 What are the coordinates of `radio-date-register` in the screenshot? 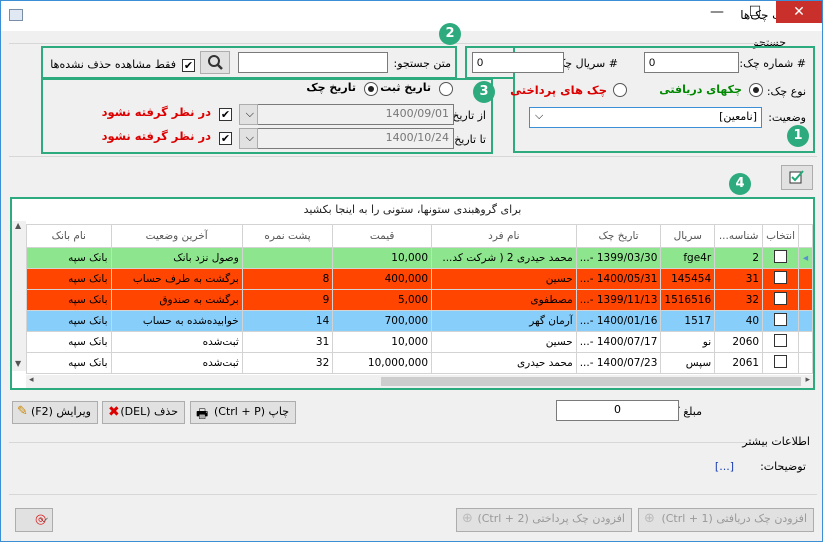 It's located at (446, 89).